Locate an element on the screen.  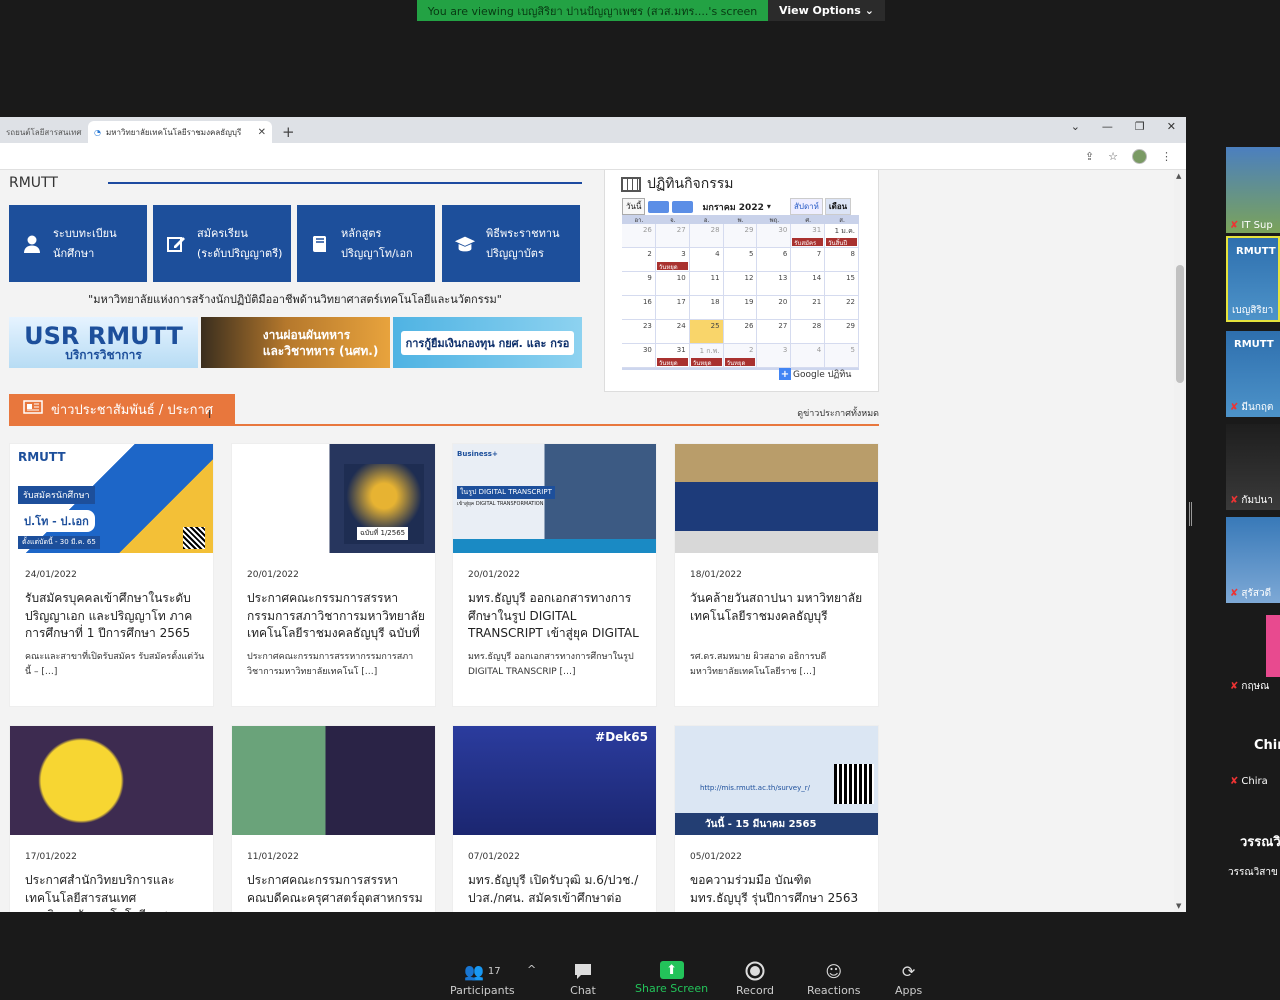
calendar-day: 25 is located at coordinates (706, 332).